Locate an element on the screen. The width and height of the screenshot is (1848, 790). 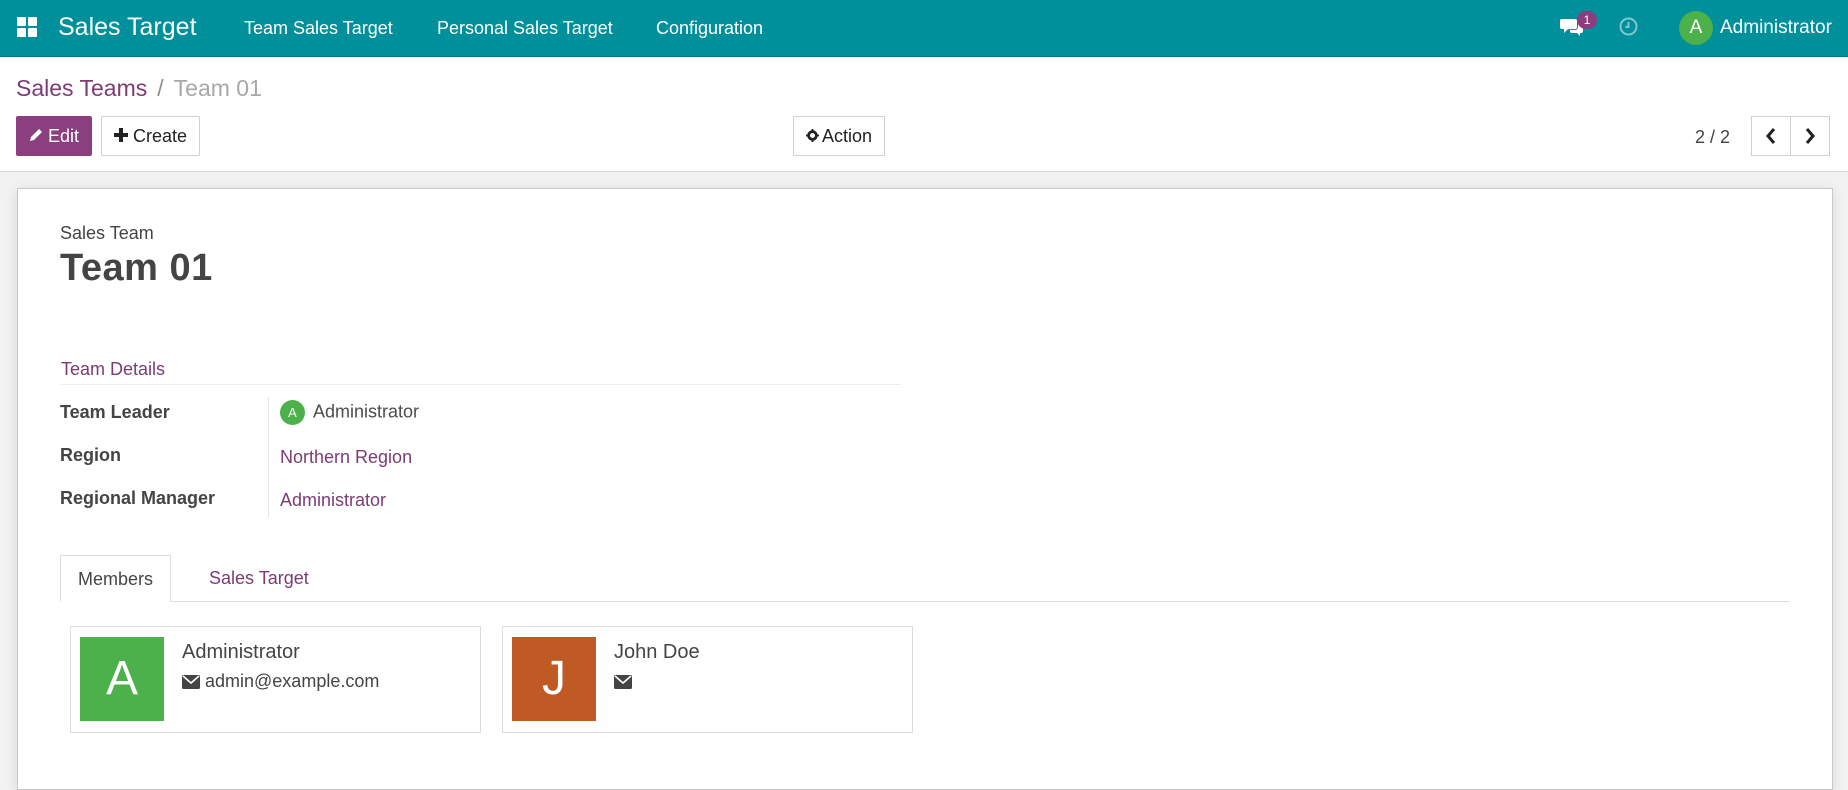
chevron-right-icon is located at coordinates (1810, 136).